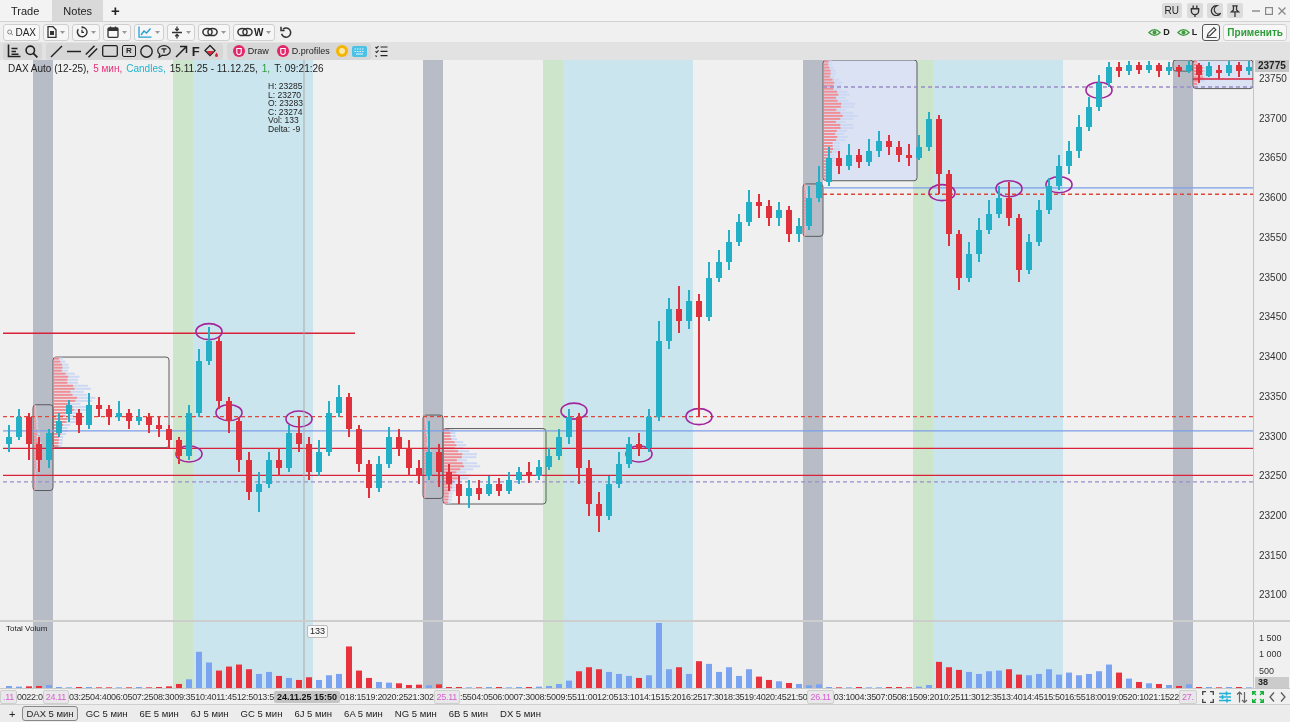 This screenshot has width=1290, height=722. I want to click on calendar-icon, so click(113, 32).